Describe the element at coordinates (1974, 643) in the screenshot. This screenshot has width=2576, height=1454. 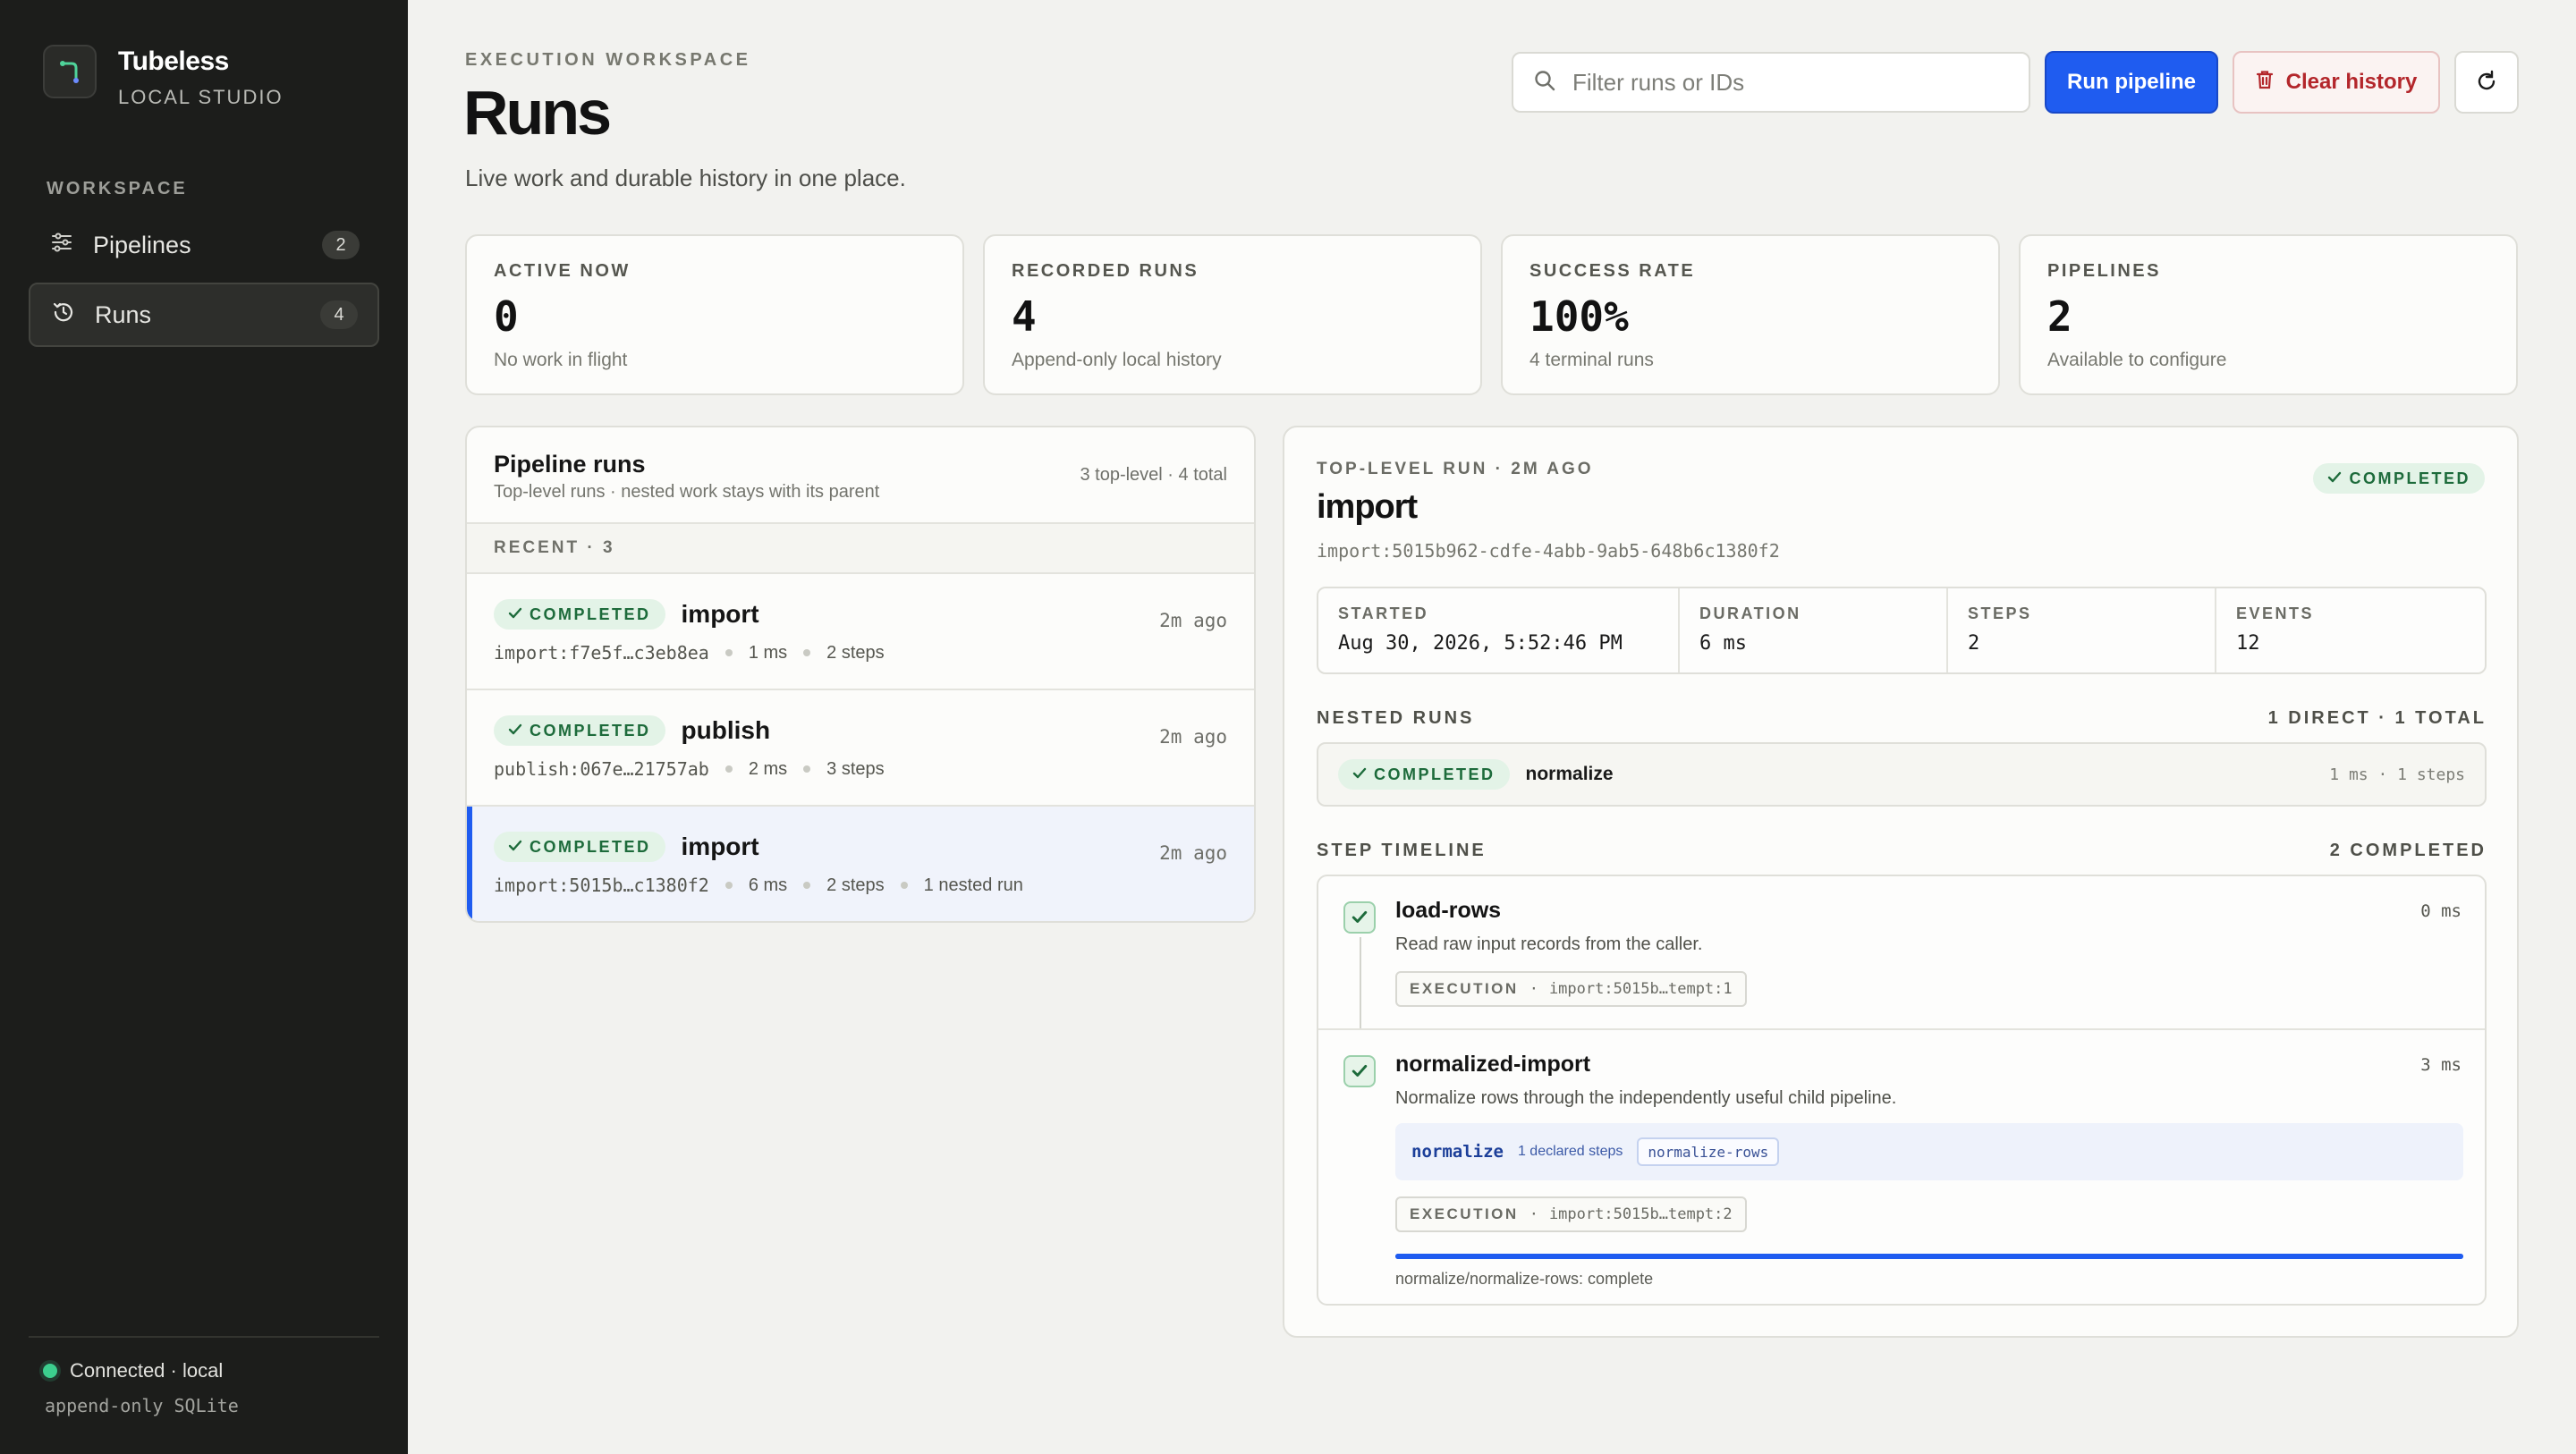
I see `fact-value: 2` at that location.